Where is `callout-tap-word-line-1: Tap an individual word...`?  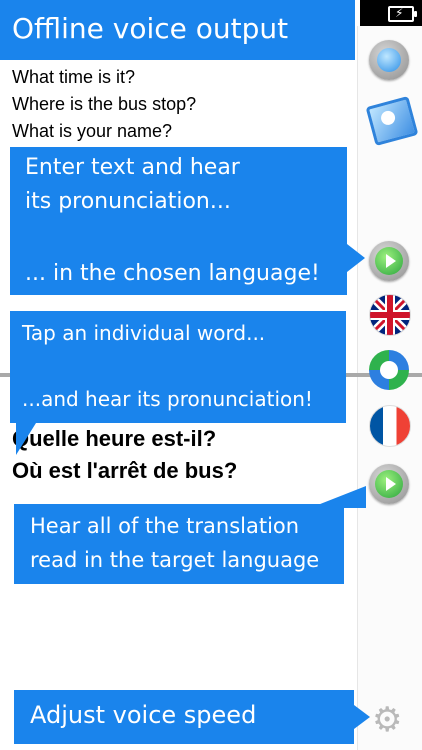 callout-tap-word-line-1: Tap an individual word... is located at coordinates (144, 333).